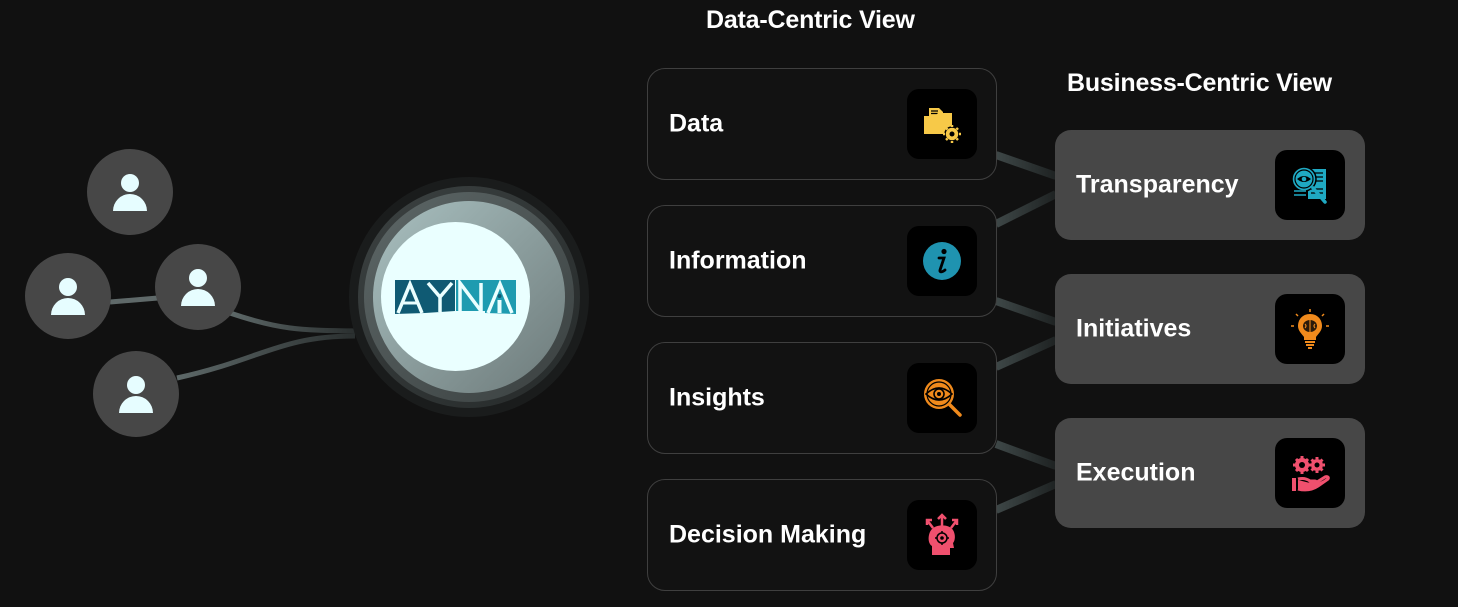 This screenshot has width=1458, height=607. I want to click on connector-insights-execution, so click(1026, 455).